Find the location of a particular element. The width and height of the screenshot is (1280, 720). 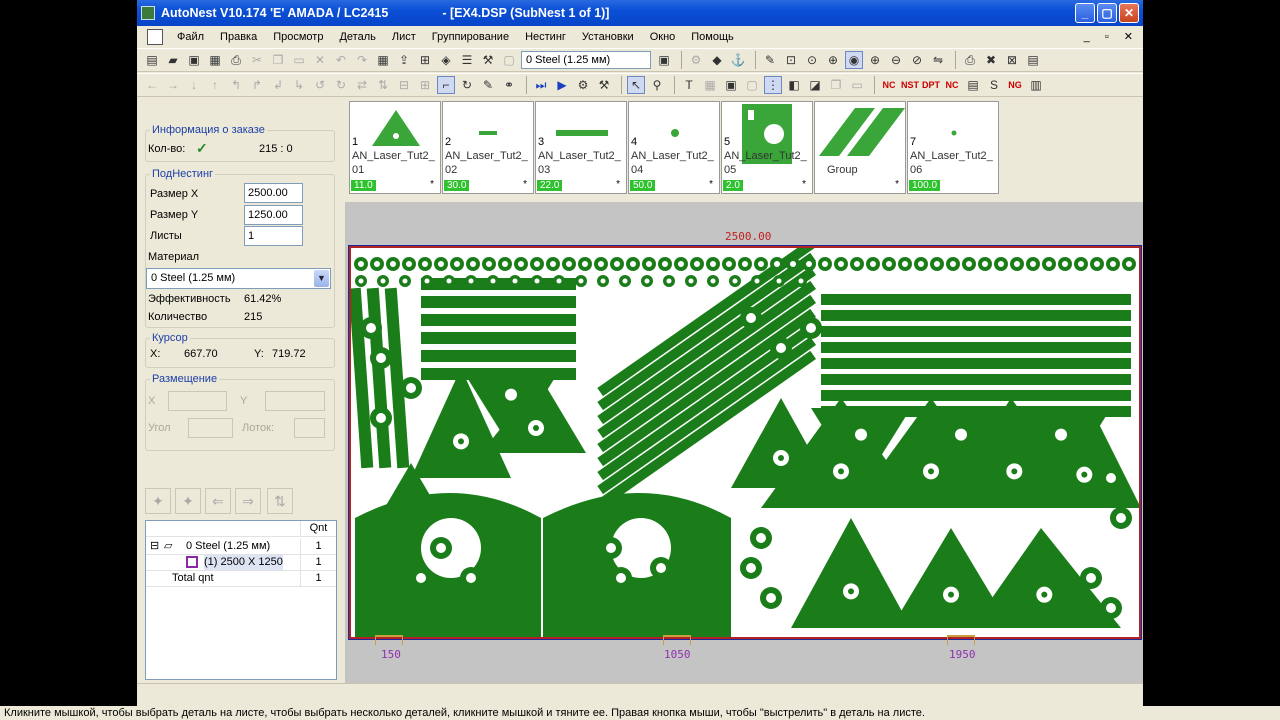

angle-field is located at coordinates (210, 428).